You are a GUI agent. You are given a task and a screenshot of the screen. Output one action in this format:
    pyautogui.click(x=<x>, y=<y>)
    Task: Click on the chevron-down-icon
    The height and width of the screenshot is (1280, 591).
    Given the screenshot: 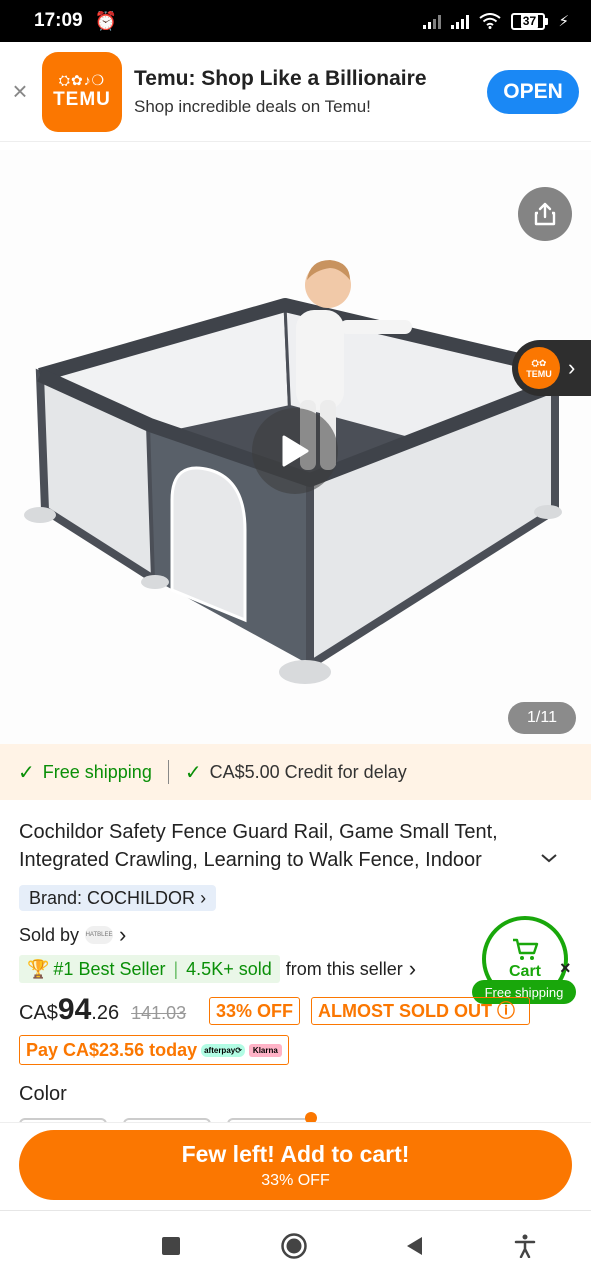 What is the action you would take?
    pyautogui.click(x=549, y=858)
    